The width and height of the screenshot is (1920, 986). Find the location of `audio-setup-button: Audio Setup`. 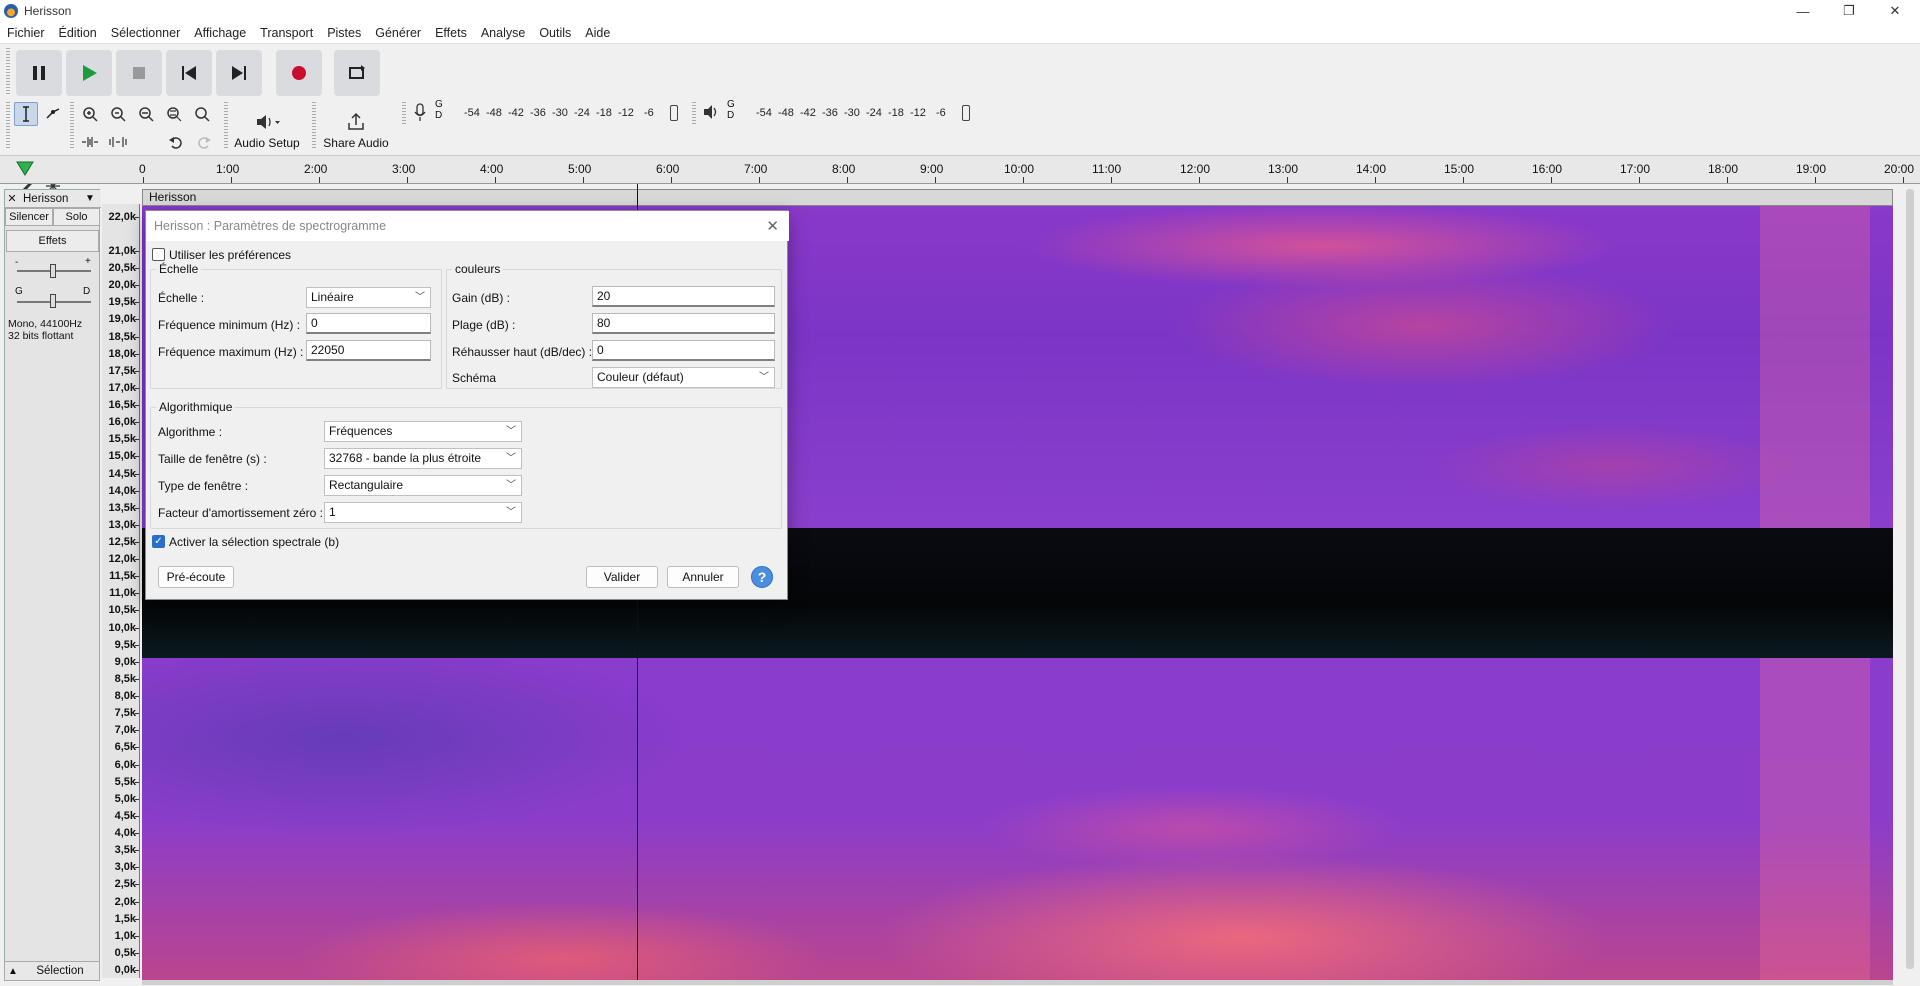

audio-setup-button: Audio Setup is located at coordinates (267, 126).